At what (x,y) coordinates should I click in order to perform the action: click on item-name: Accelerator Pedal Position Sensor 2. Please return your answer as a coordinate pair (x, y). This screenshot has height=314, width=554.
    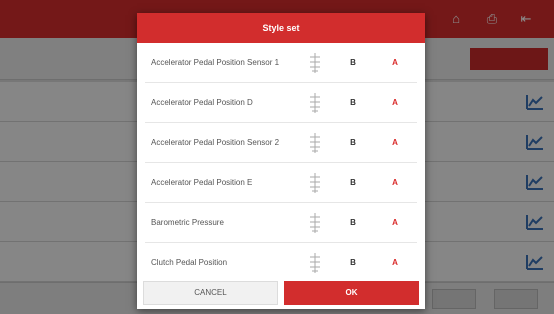
    Looking at the image, I should click on (215, 142).